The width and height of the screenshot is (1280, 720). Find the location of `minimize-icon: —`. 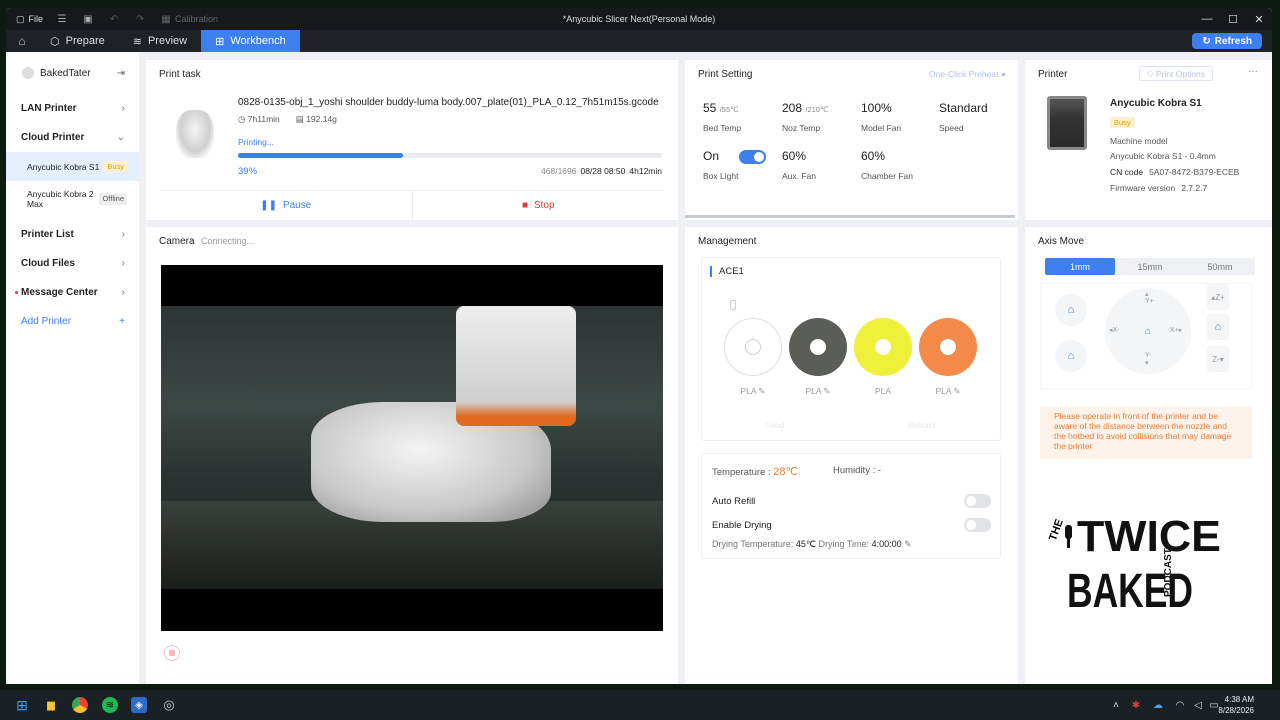

minimize-icon: — is located at coordinates (1207, 19).